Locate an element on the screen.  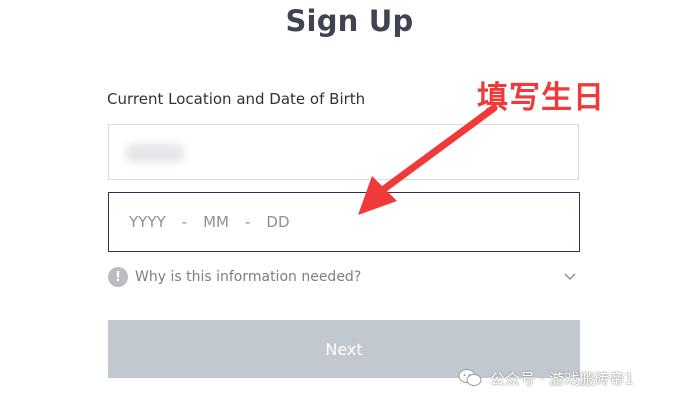
dob-year-placeholder: YYYY is located at coordinates (147, 222).